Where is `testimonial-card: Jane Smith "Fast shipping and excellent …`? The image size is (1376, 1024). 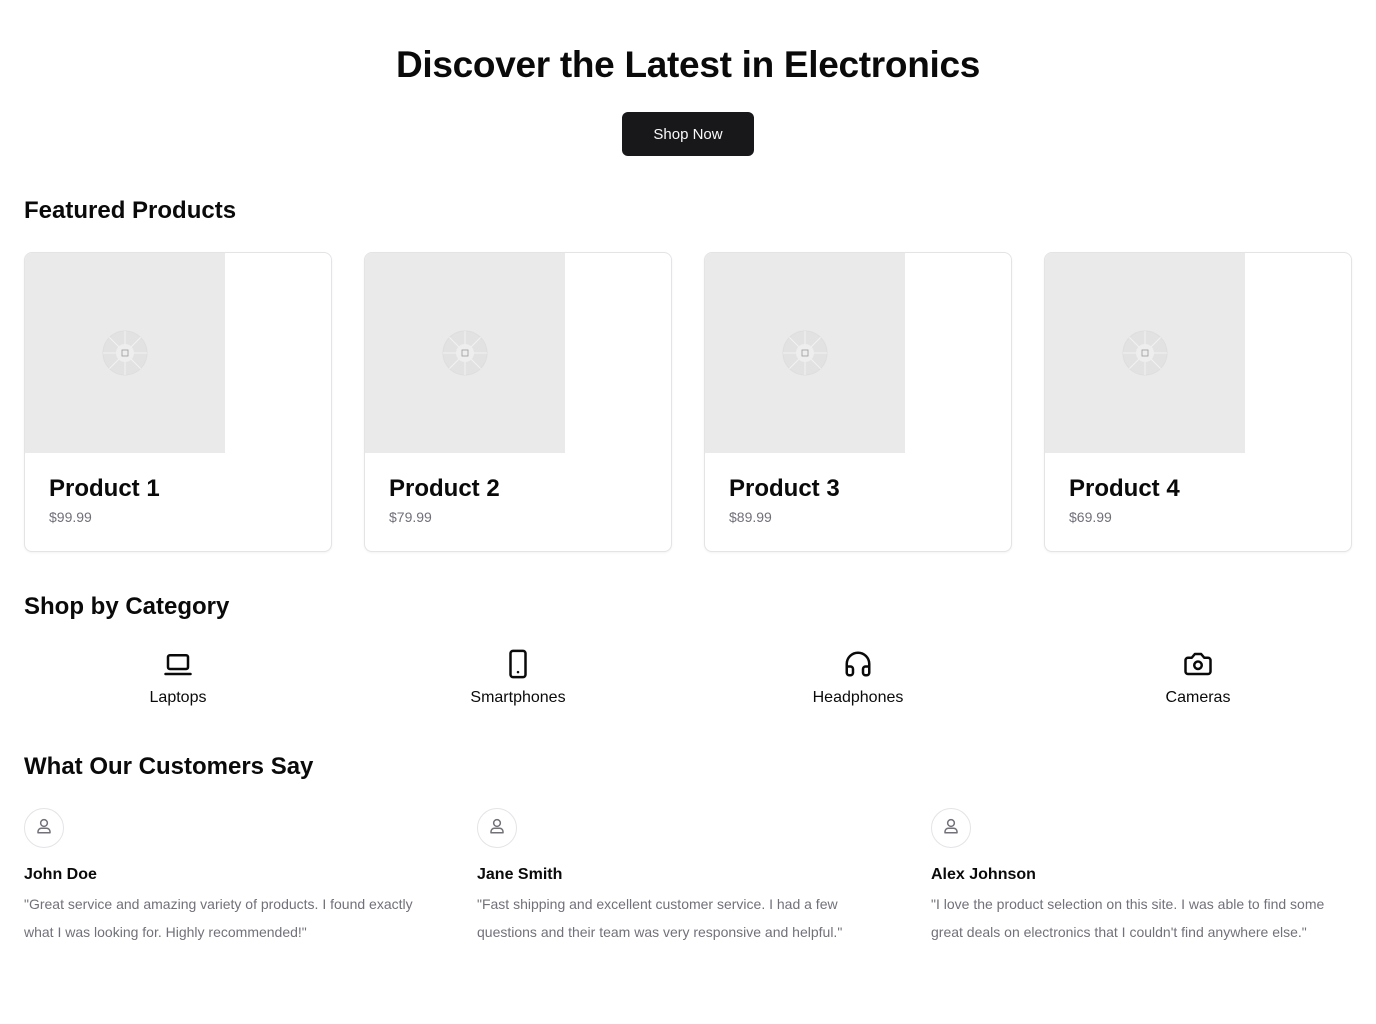 testimonial-card: Jane Smith "Fast shipping and excellent … is located at coordinates (687, 877).